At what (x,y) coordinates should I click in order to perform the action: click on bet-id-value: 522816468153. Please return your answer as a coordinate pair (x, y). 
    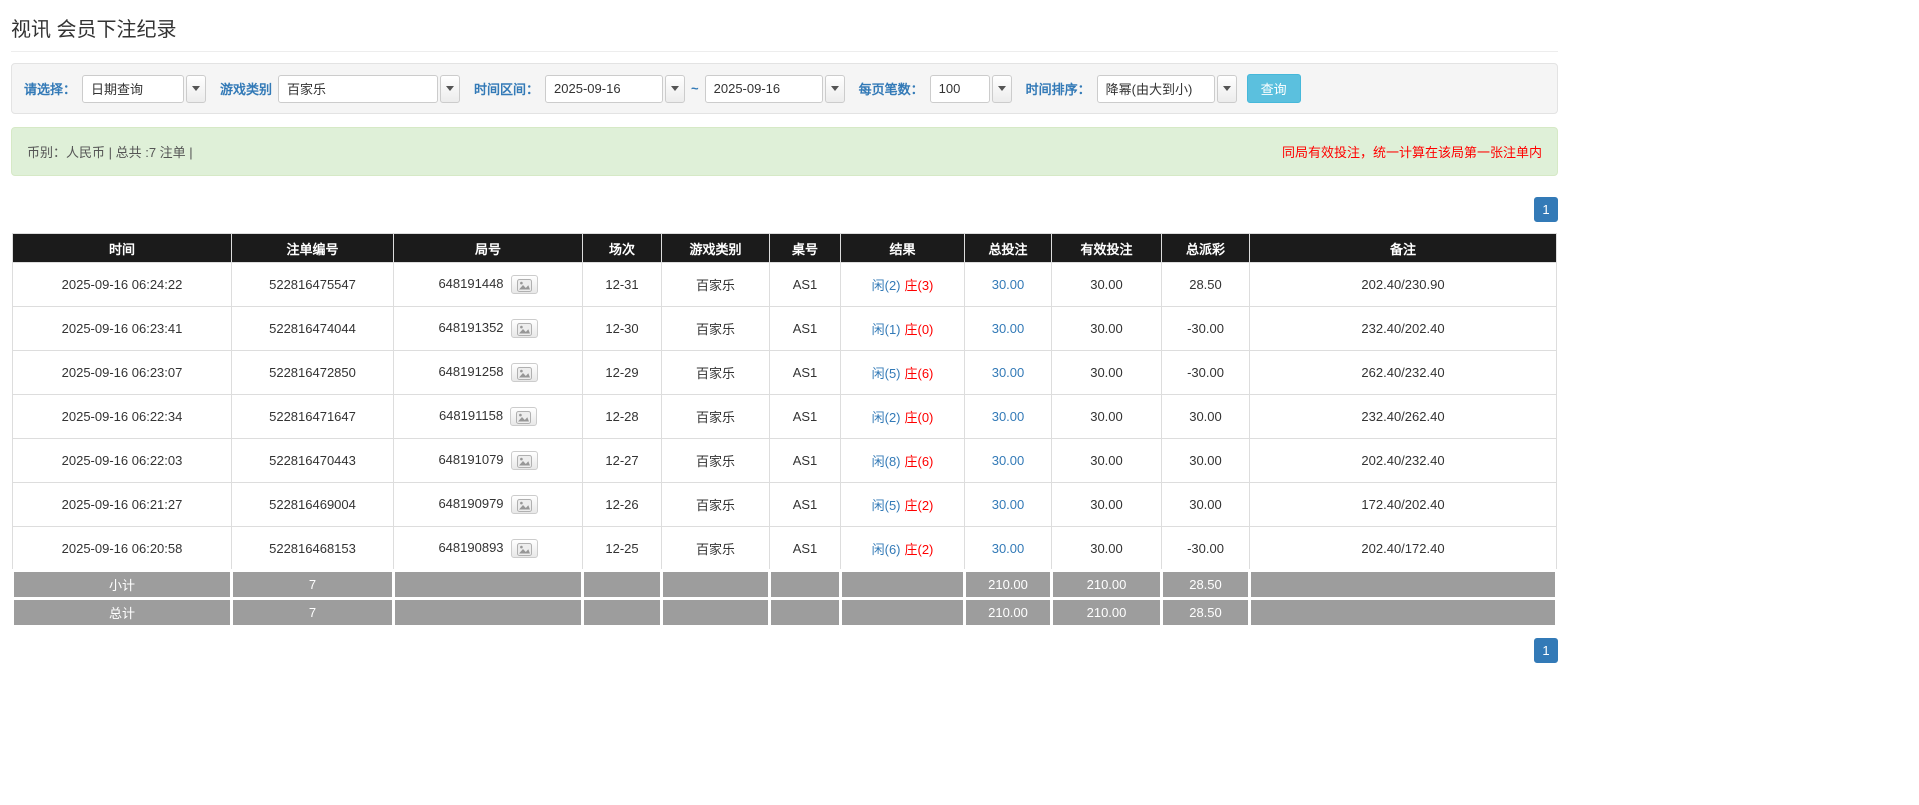
    Looking at the image, I should click on (312, 548).